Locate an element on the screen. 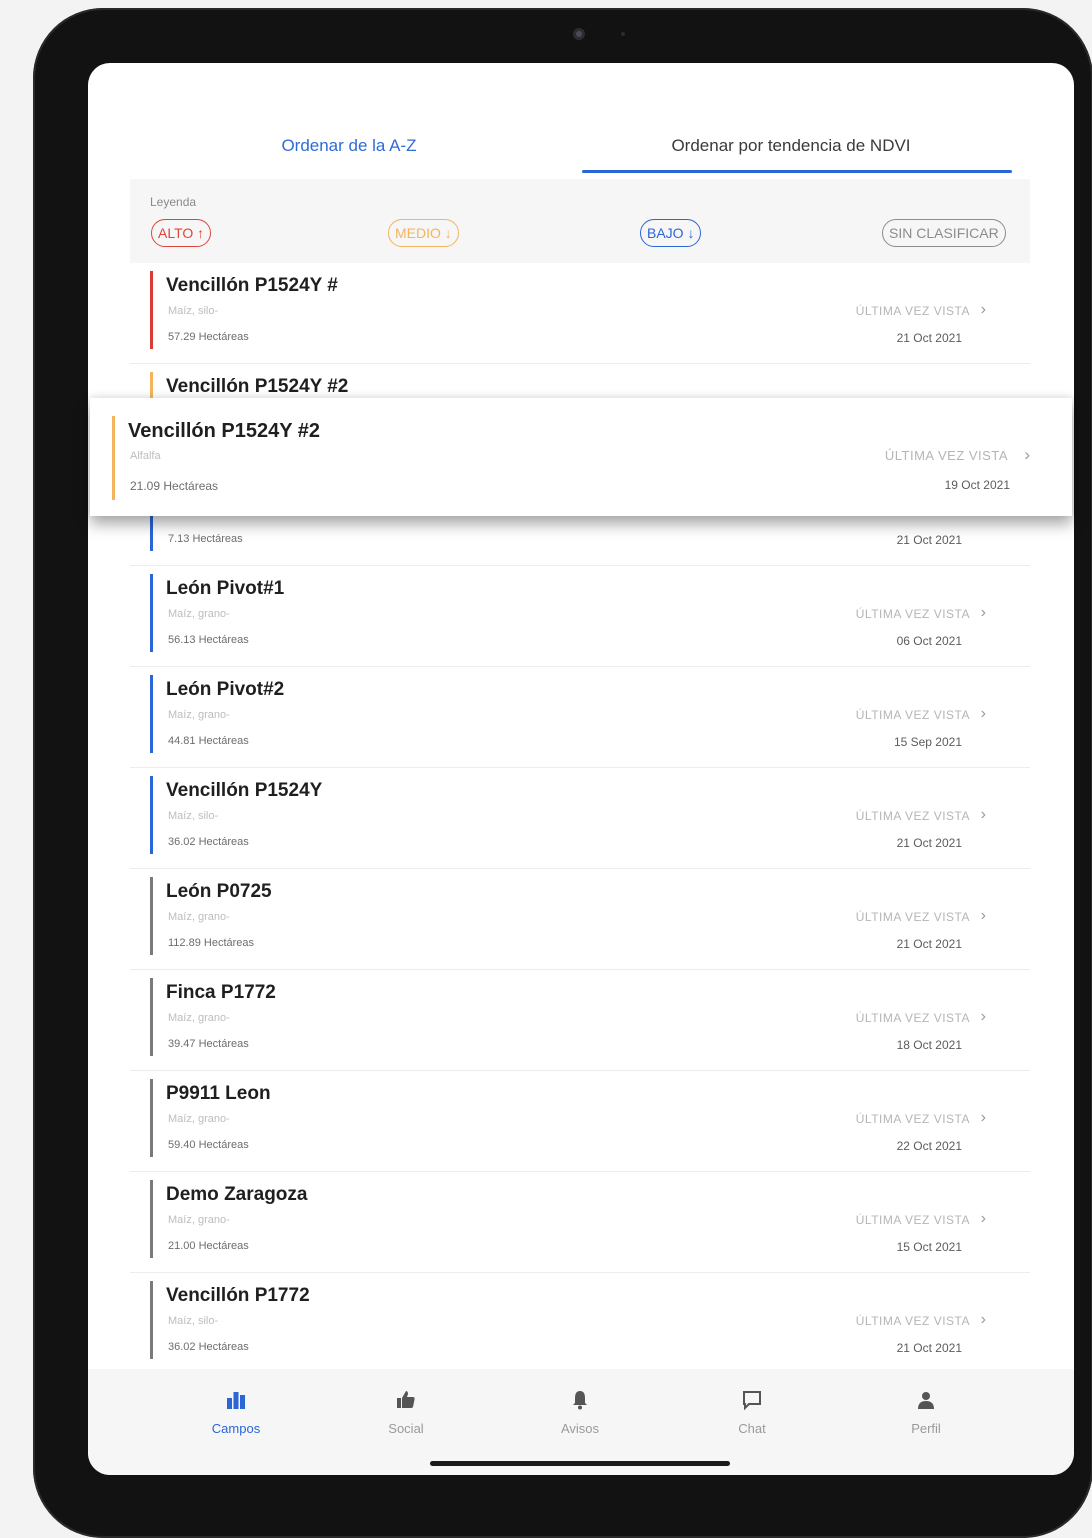 This screenshot has height=1538, width=1092. tab-campos: Campos is located at coordinates (236, 1412).